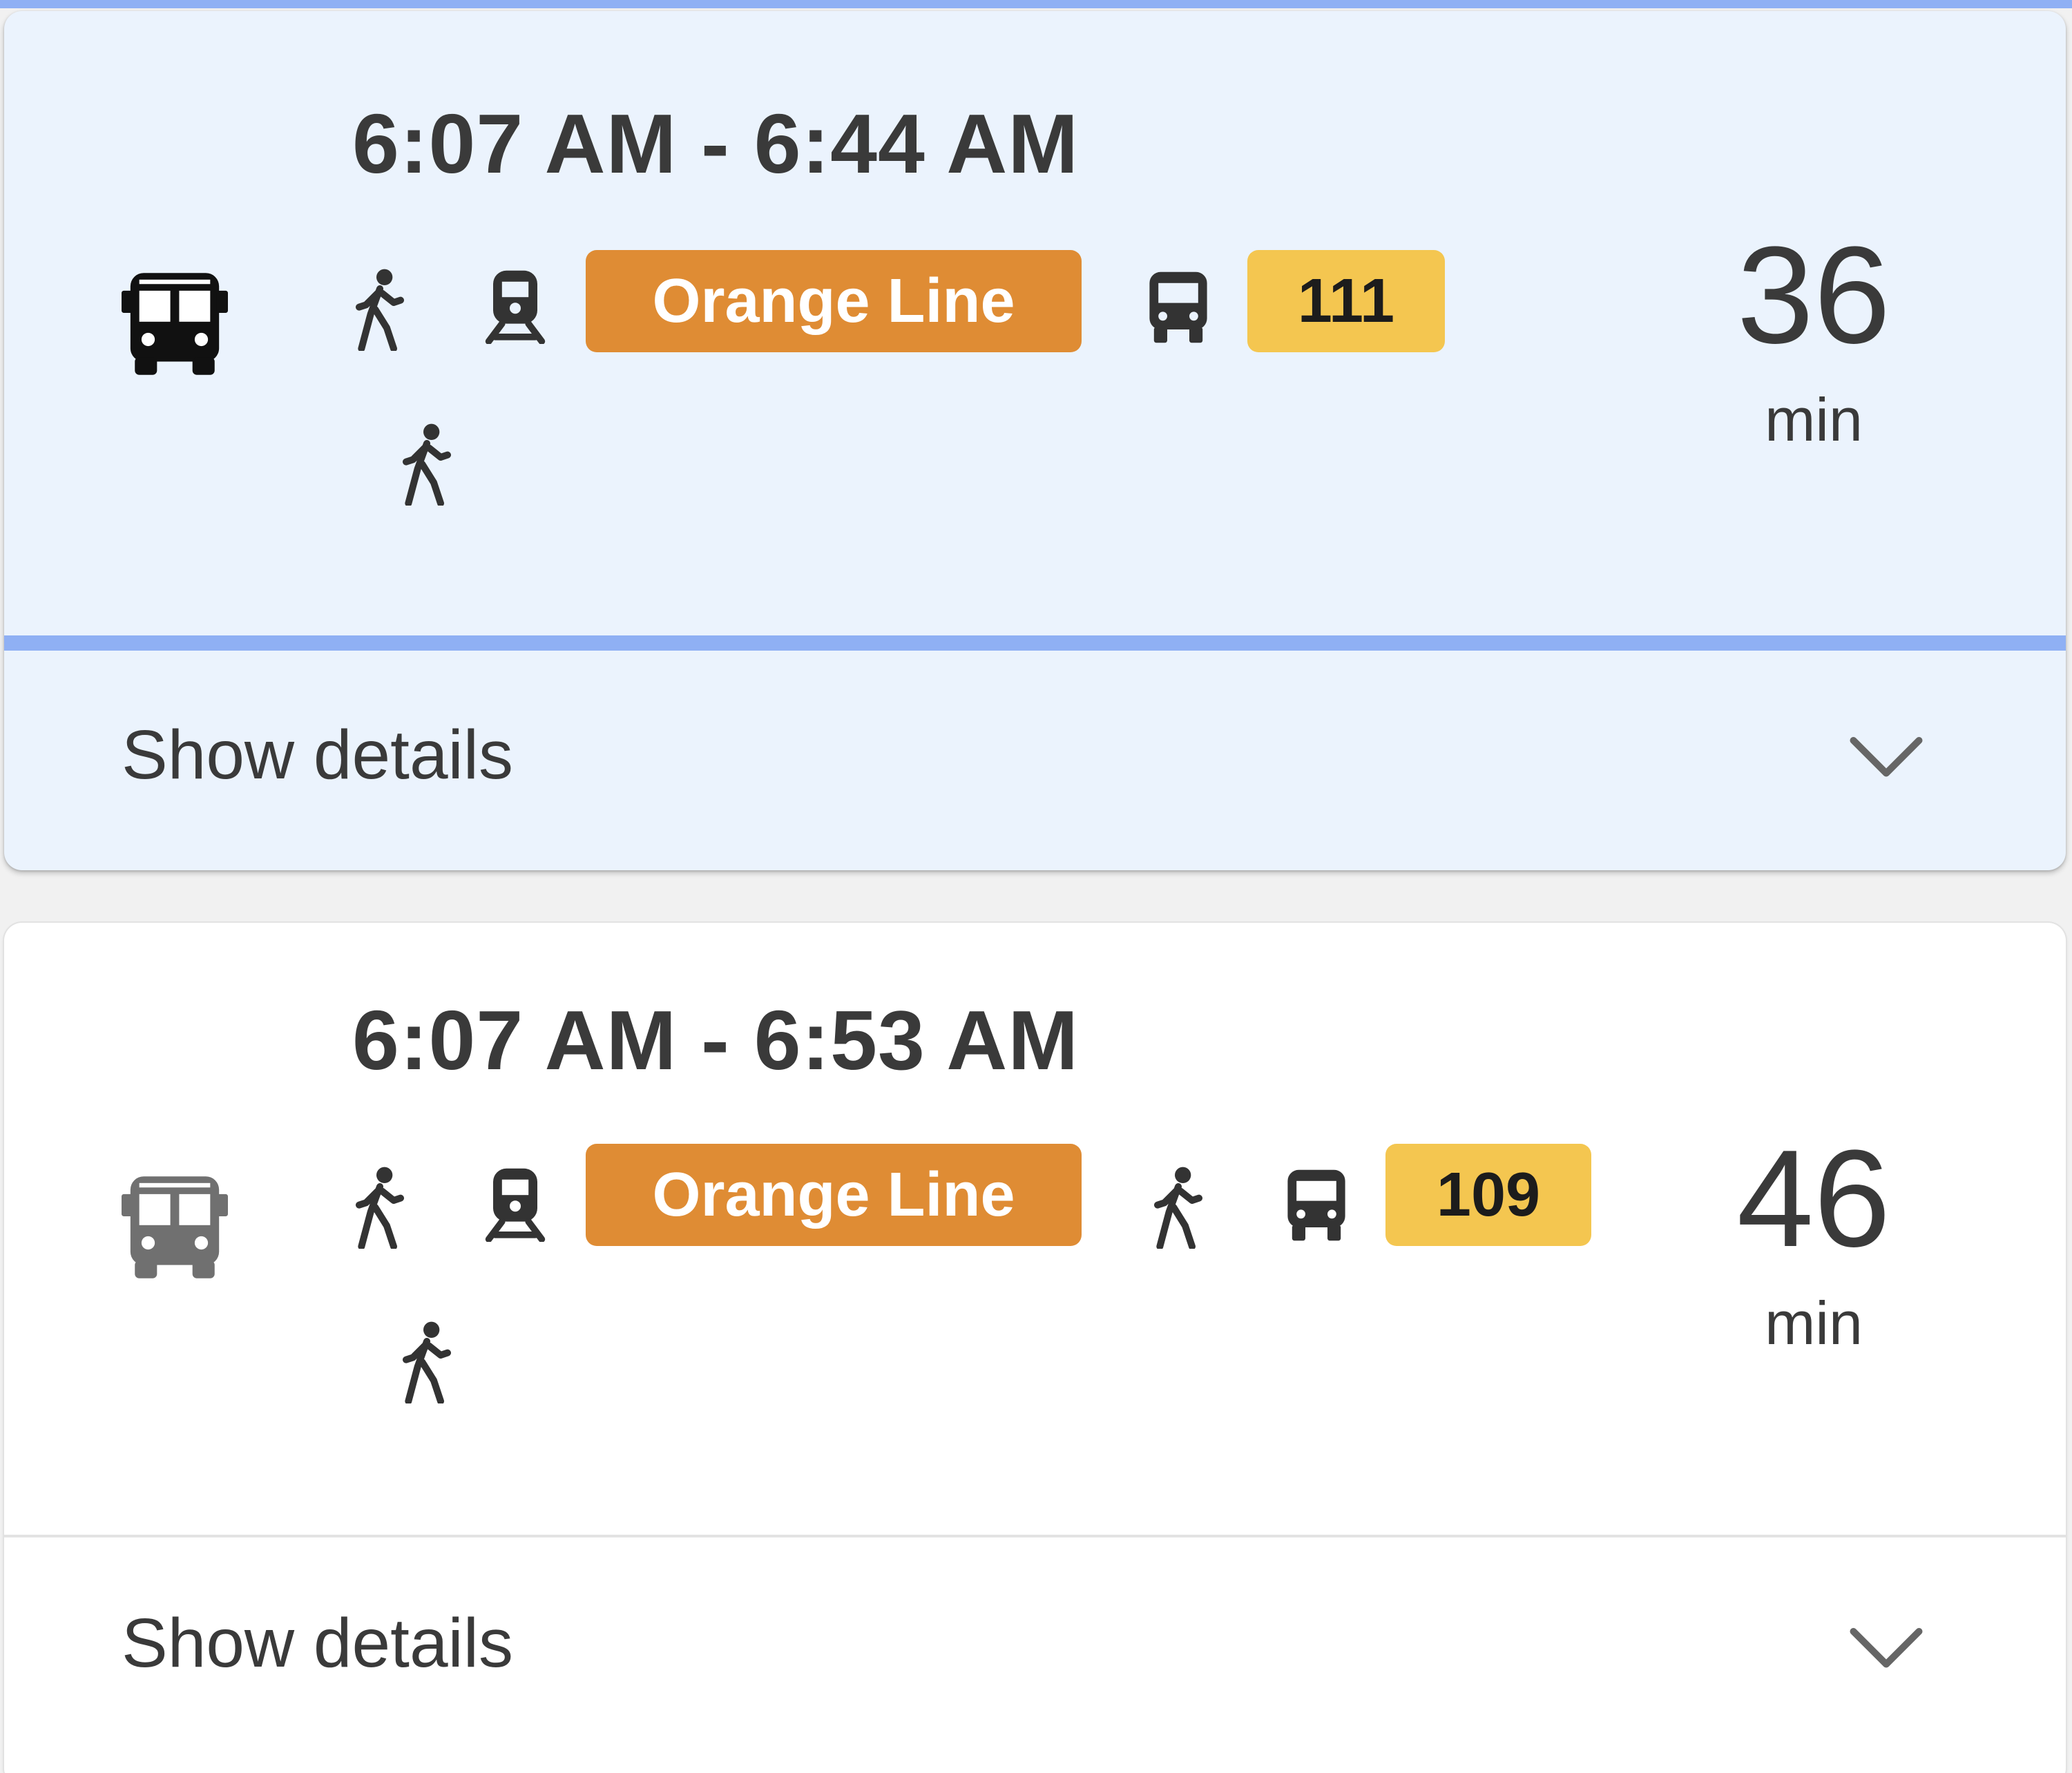 This screenshot has width=2072, height=1773. What do you see at coordinates (715, 144) in the screenshot?
I see `trip-time-range: 6:07 AM - 6:44 AM` at bounding box center [715, 144].